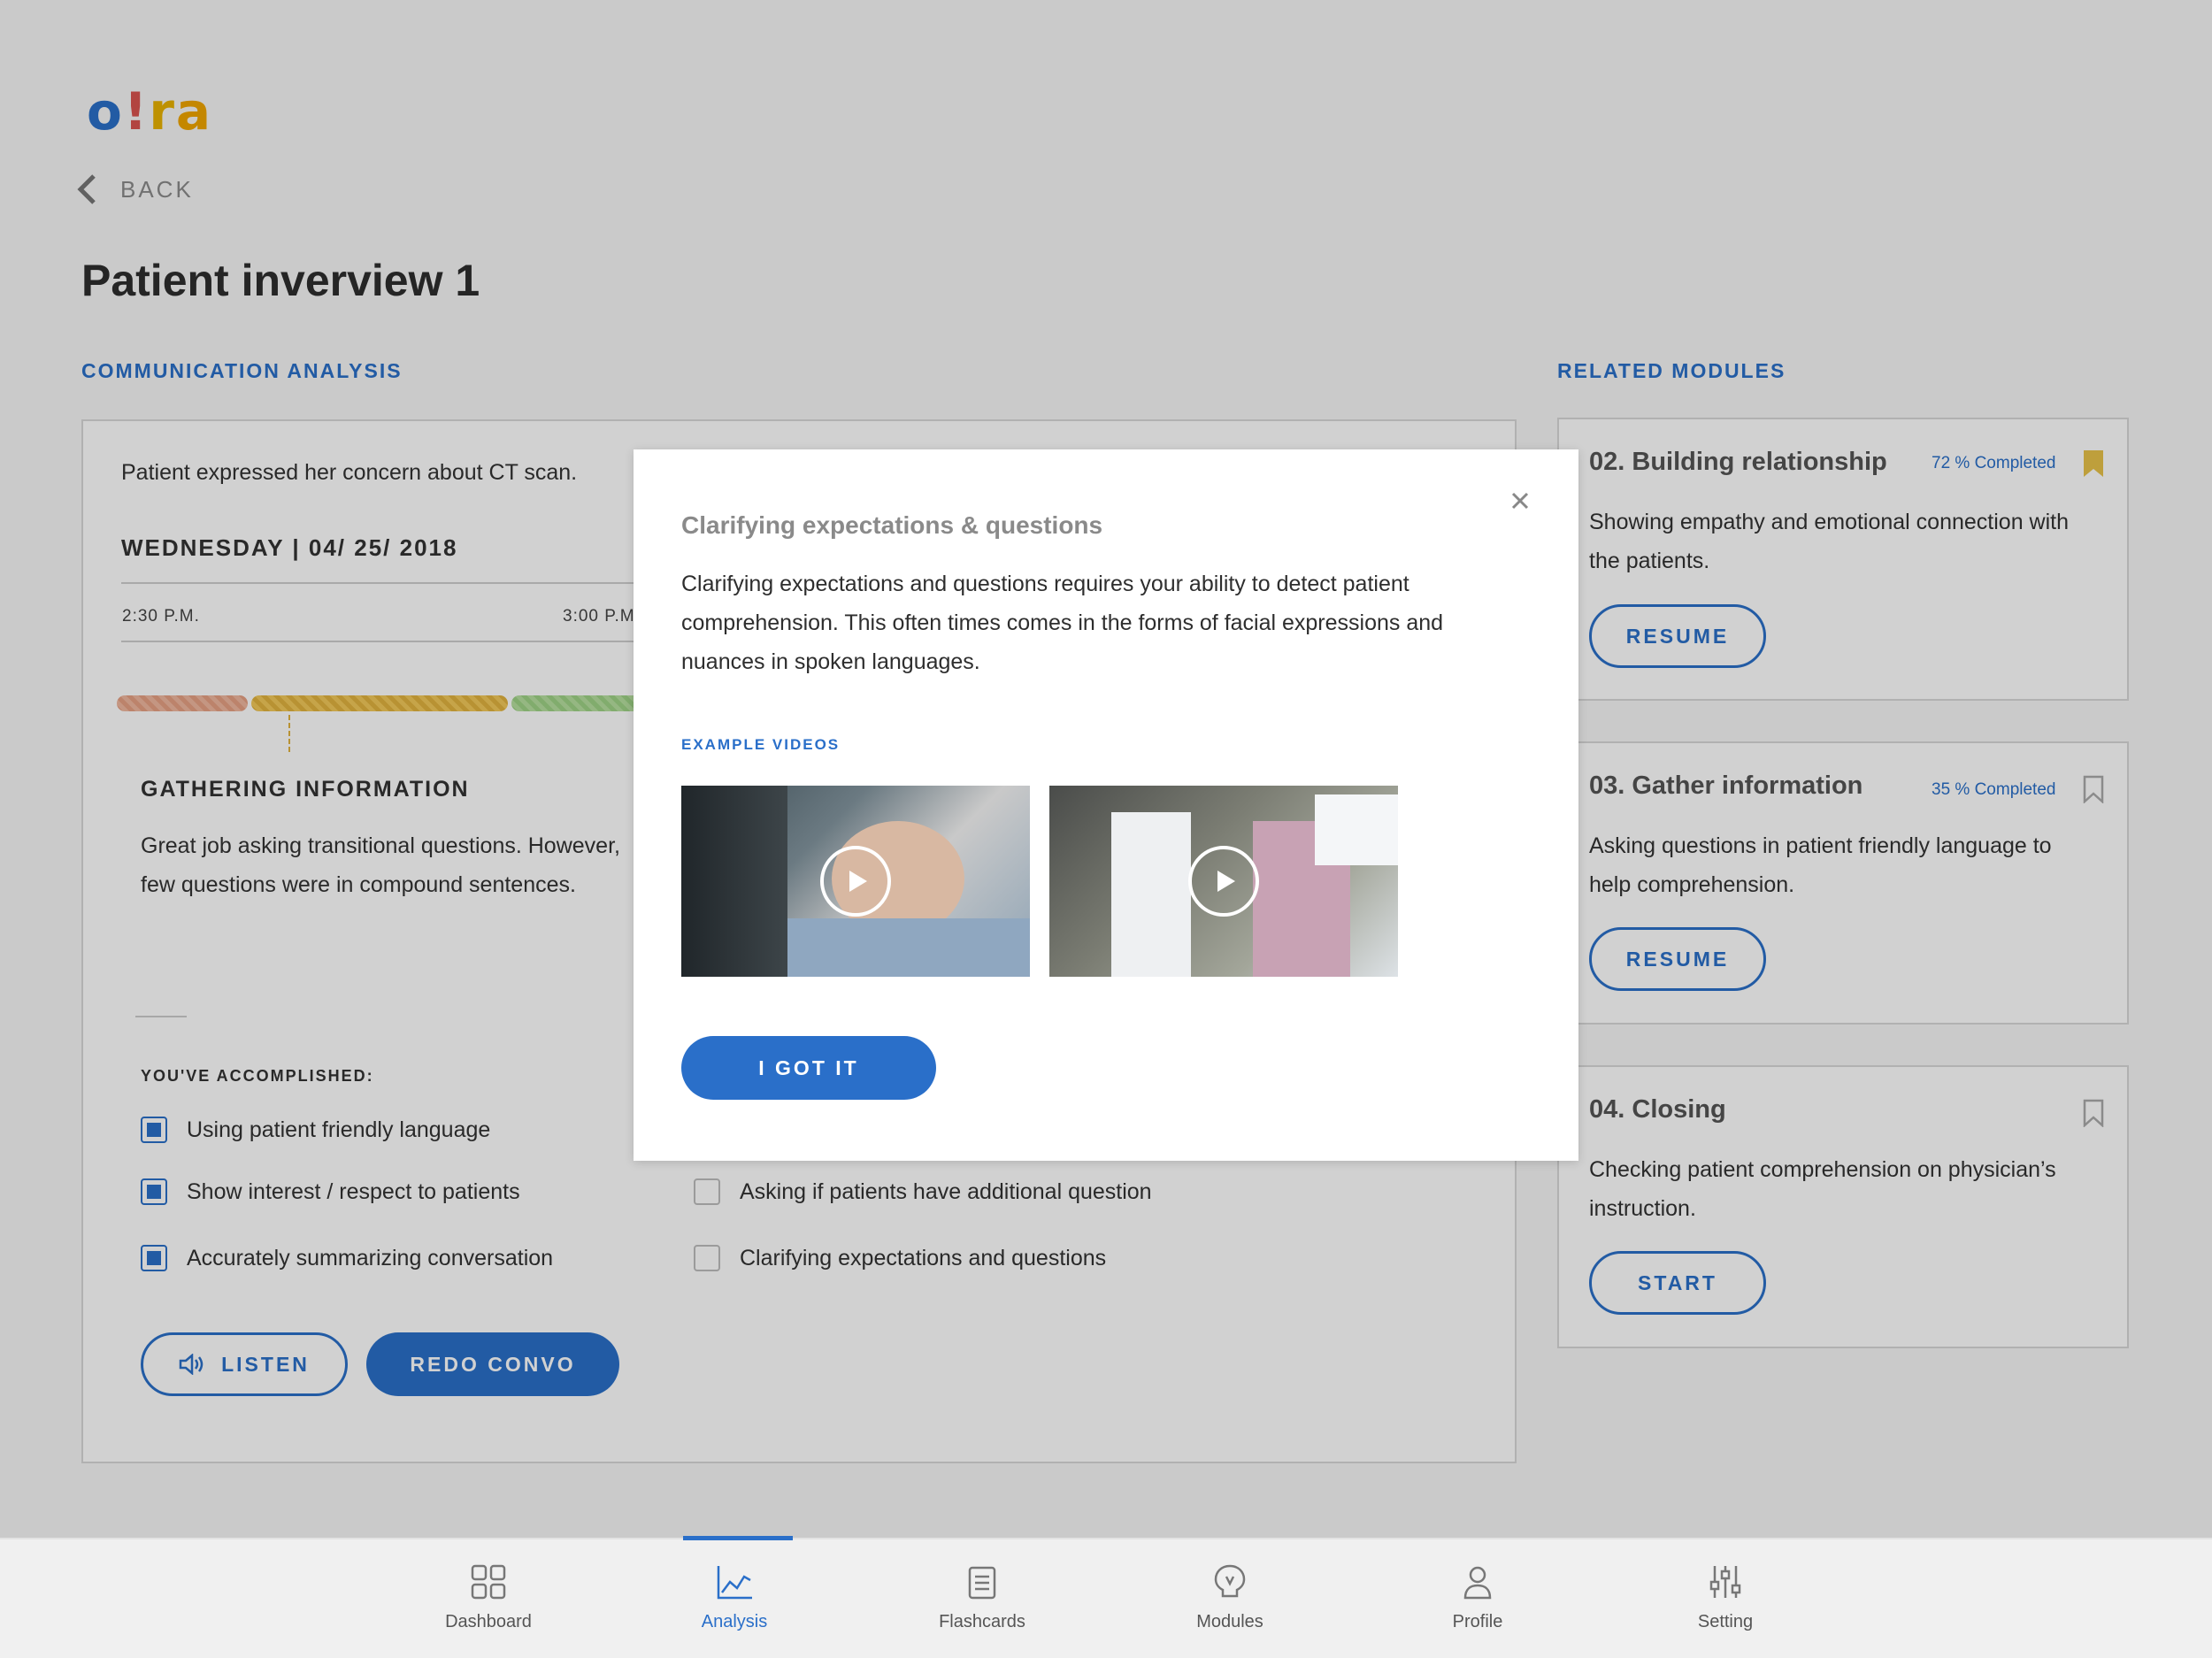 This screenshot has width=2212, height=1658. Describe the element at coordinates (489, 1622) in the screenshot. I see `tab-label: Dashboard` at that location.